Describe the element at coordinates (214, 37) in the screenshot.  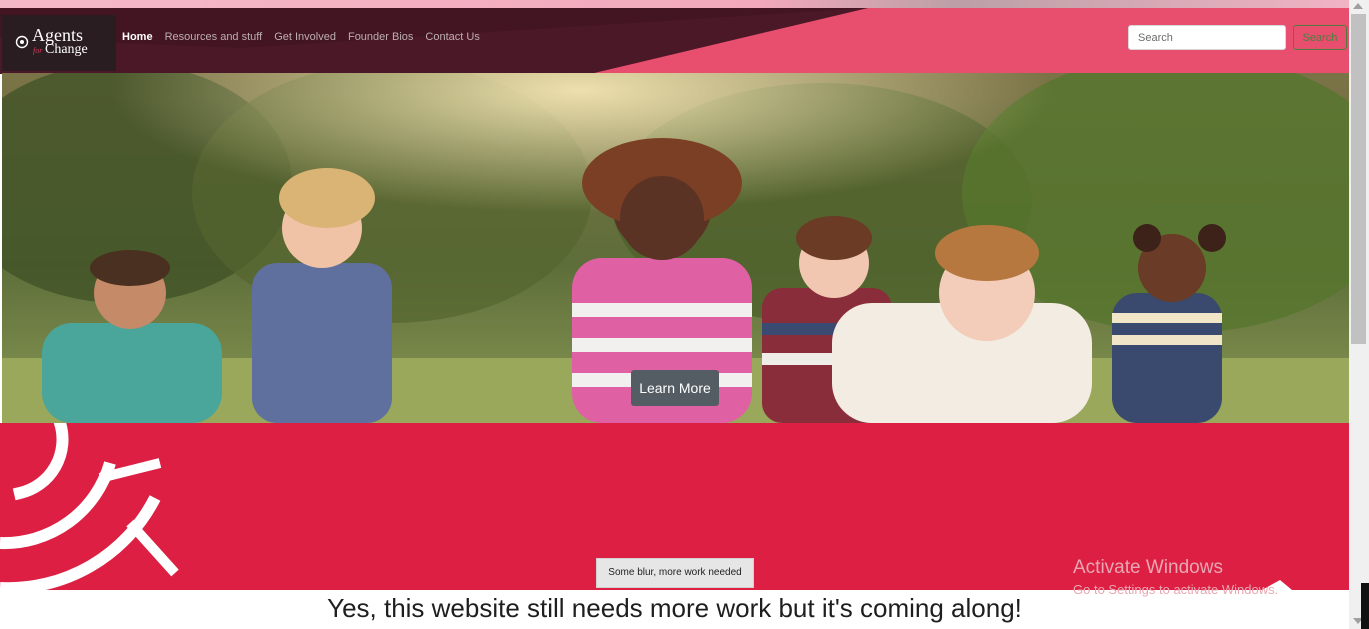
I see `nav-item-resources: Resources and stuff` at that location.